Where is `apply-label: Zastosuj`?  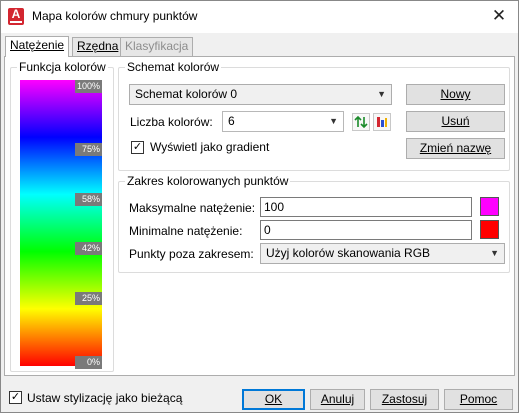
apply-label: Zastosuj is located at coordinates (404, 399).